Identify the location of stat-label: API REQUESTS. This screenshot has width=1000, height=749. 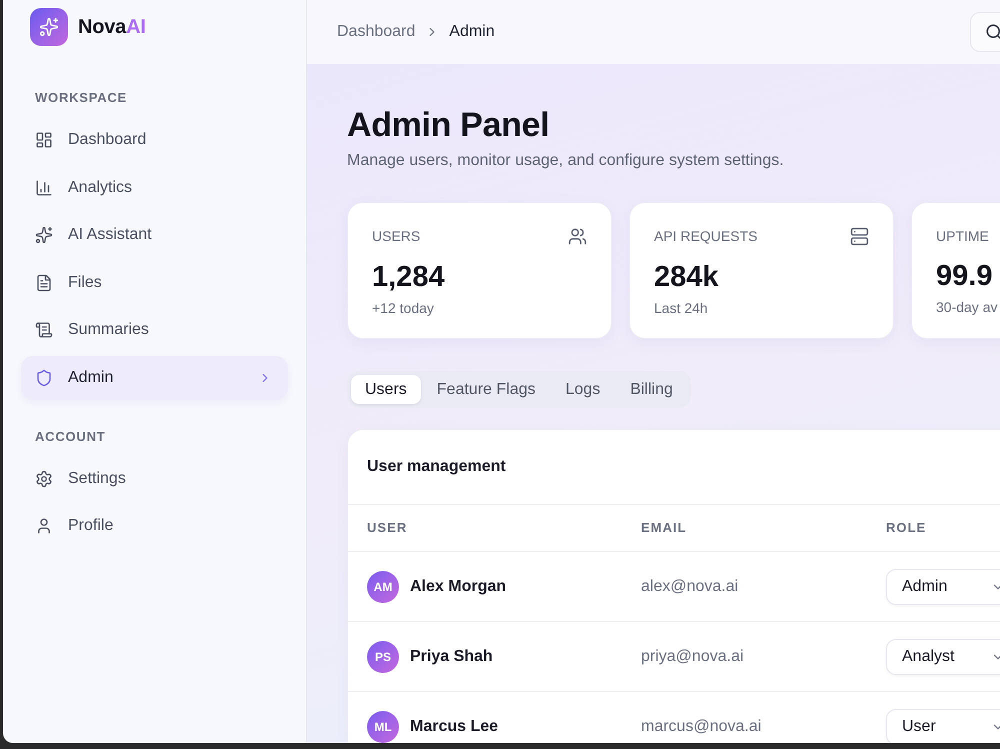
(706, 236).